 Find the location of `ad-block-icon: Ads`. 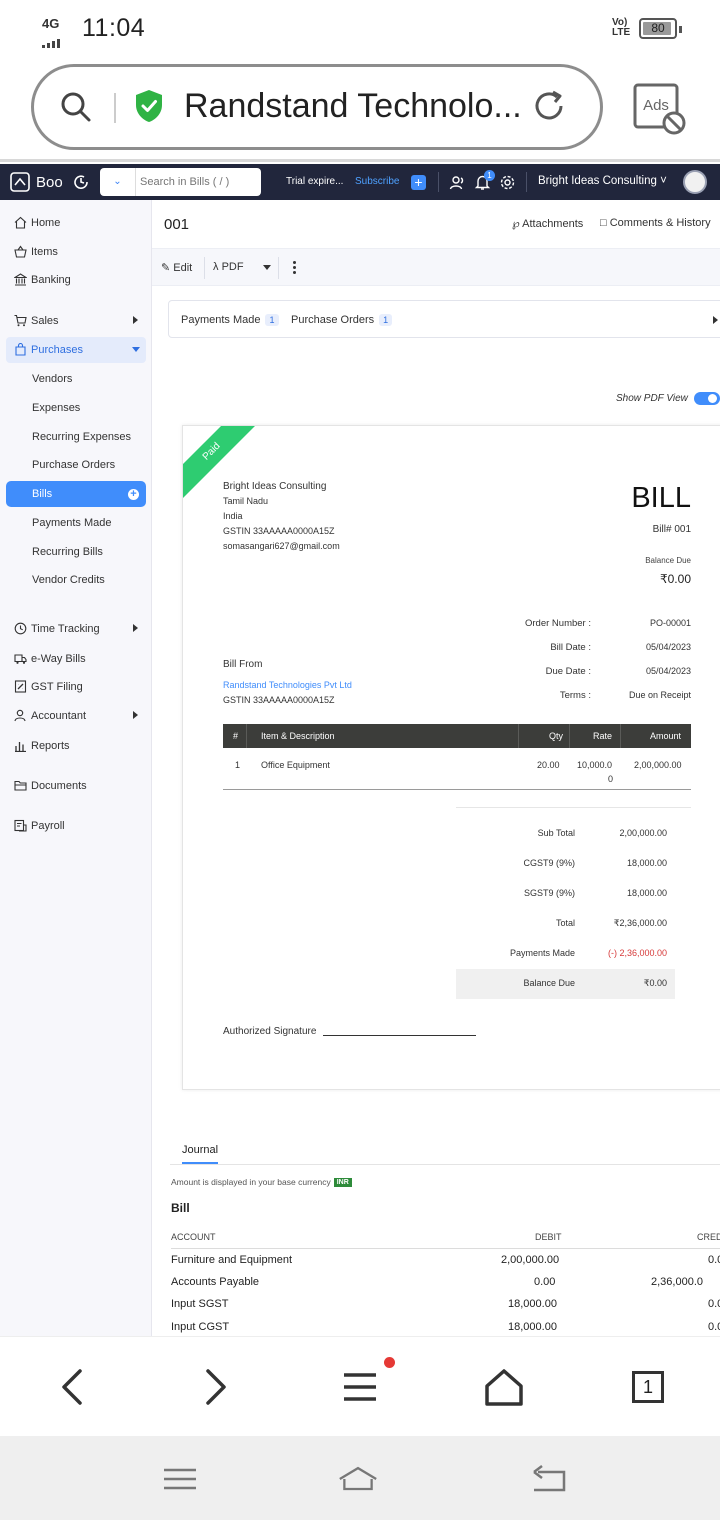

ad-block-icon: Ads is located at coordinates (660, 110).